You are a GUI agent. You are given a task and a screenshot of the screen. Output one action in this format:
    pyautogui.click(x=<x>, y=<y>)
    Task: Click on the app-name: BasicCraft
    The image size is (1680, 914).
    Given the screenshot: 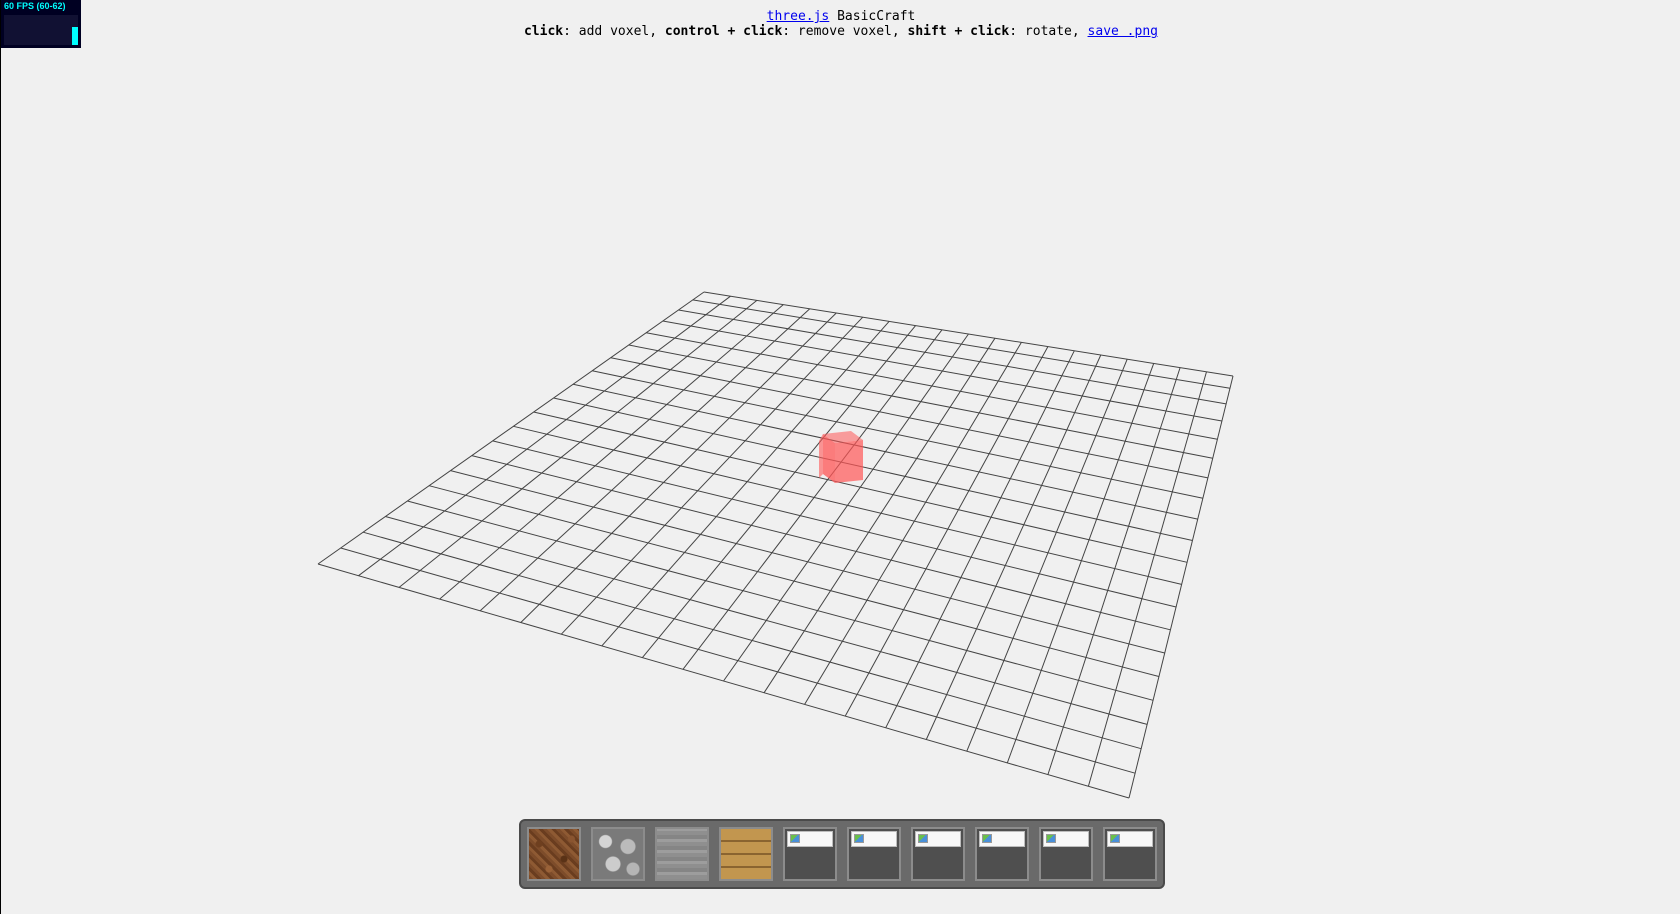 What is the action you would take?
    pyautogui.click(x=872, y=16)
    